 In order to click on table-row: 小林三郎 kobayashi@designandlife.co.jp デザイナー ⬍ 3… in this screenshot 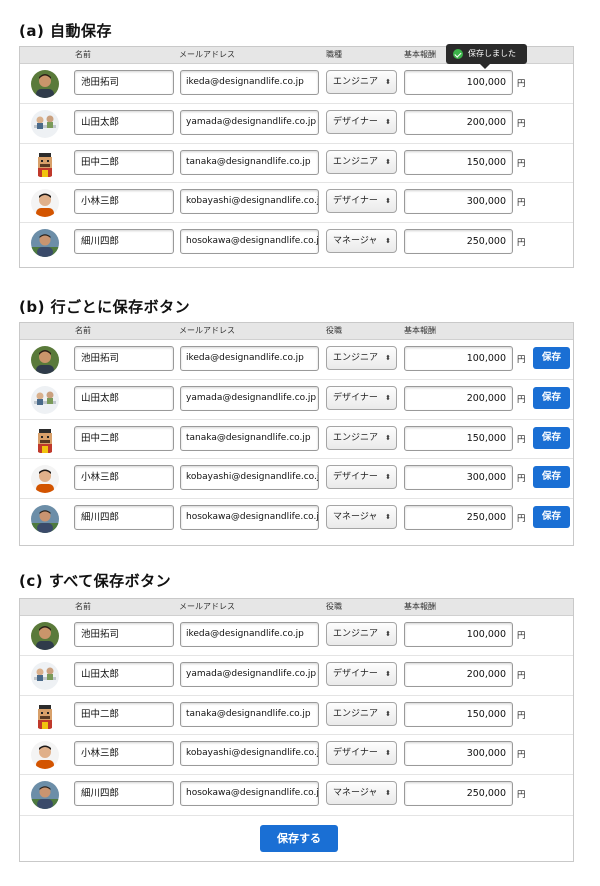, I will do `click(296, 479)`.